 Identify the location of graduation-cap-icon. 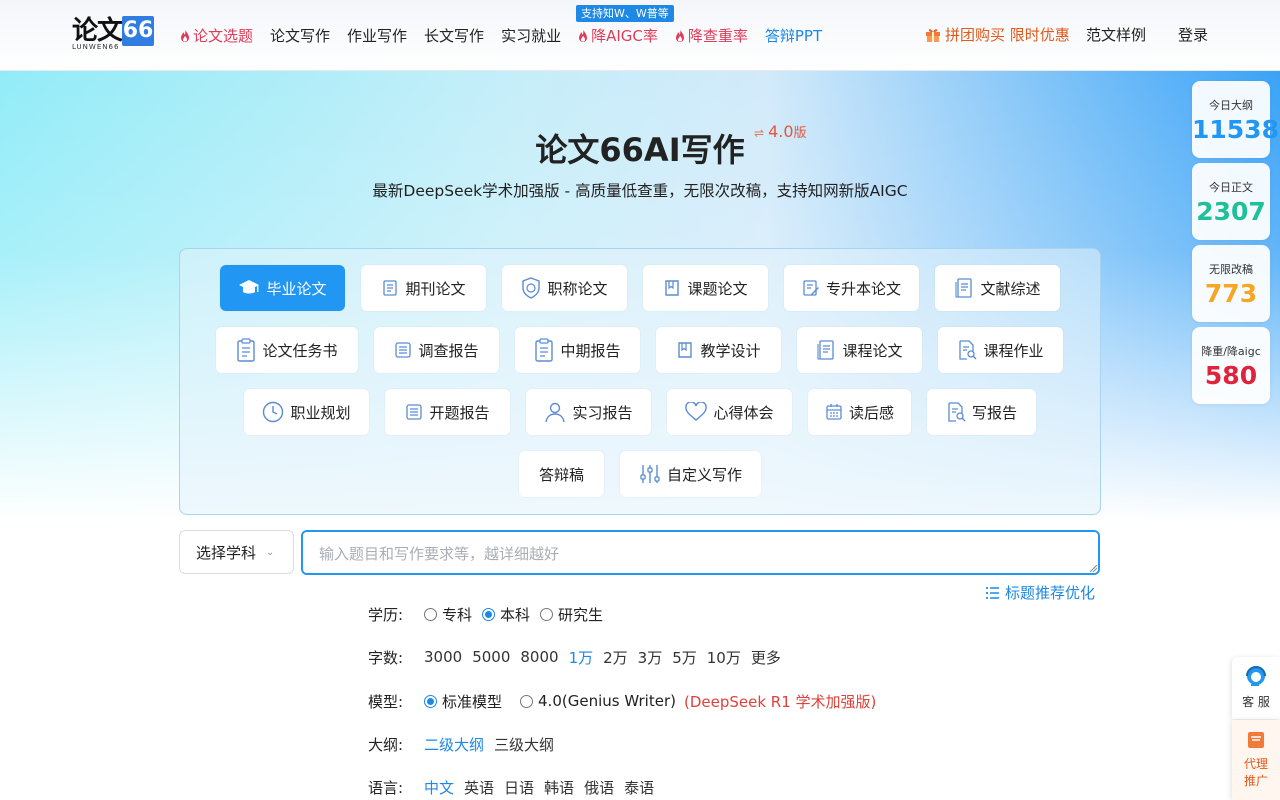
(249, 287).